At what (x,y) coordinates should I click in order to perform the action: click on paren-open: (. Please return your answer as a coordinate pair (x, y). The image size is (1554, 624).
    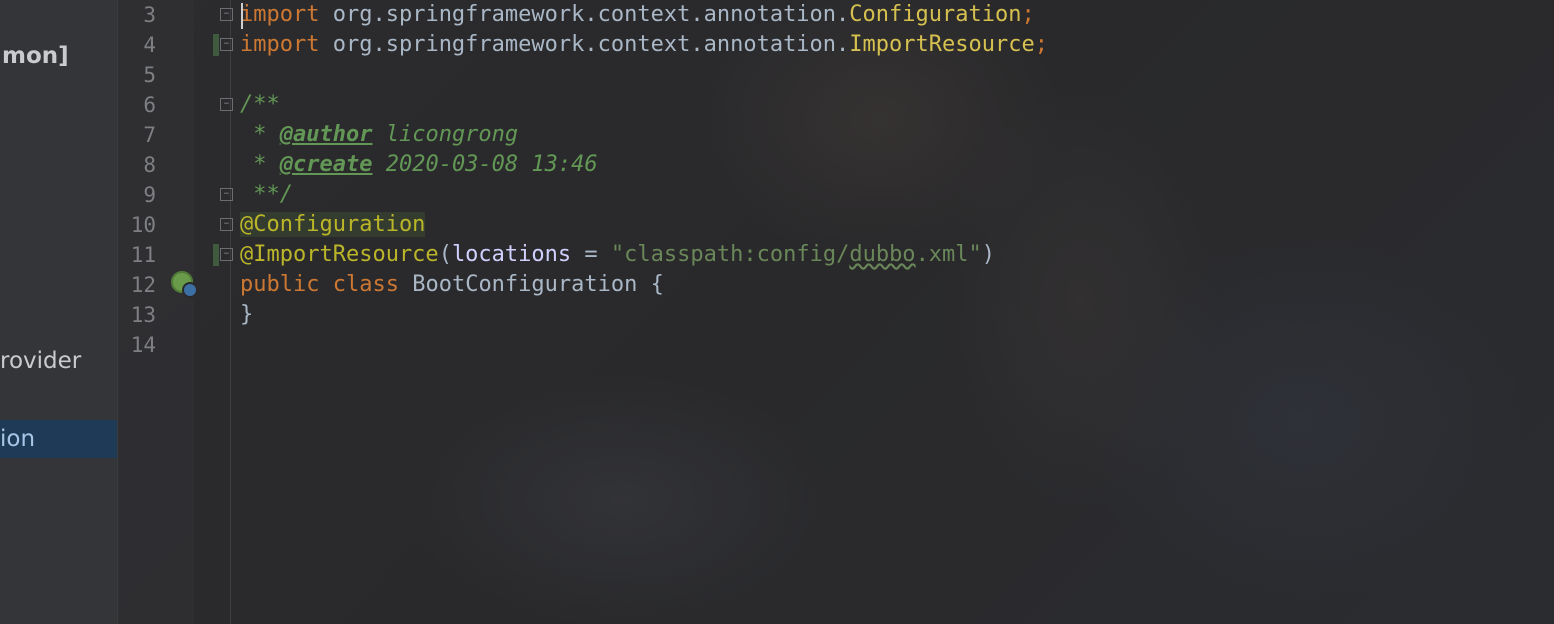
    Looking at the image, I should click on (445, 254).